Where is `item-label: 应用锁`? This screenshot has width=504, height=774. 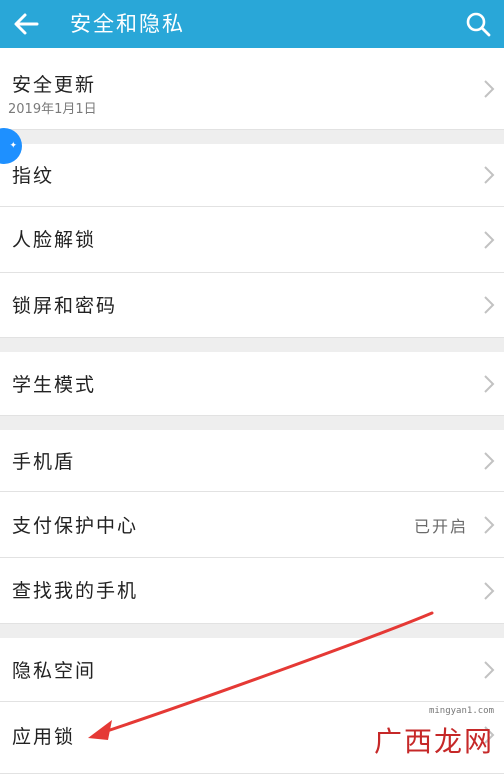 item-label: 应用锁 is located at coordinates (44, 737).